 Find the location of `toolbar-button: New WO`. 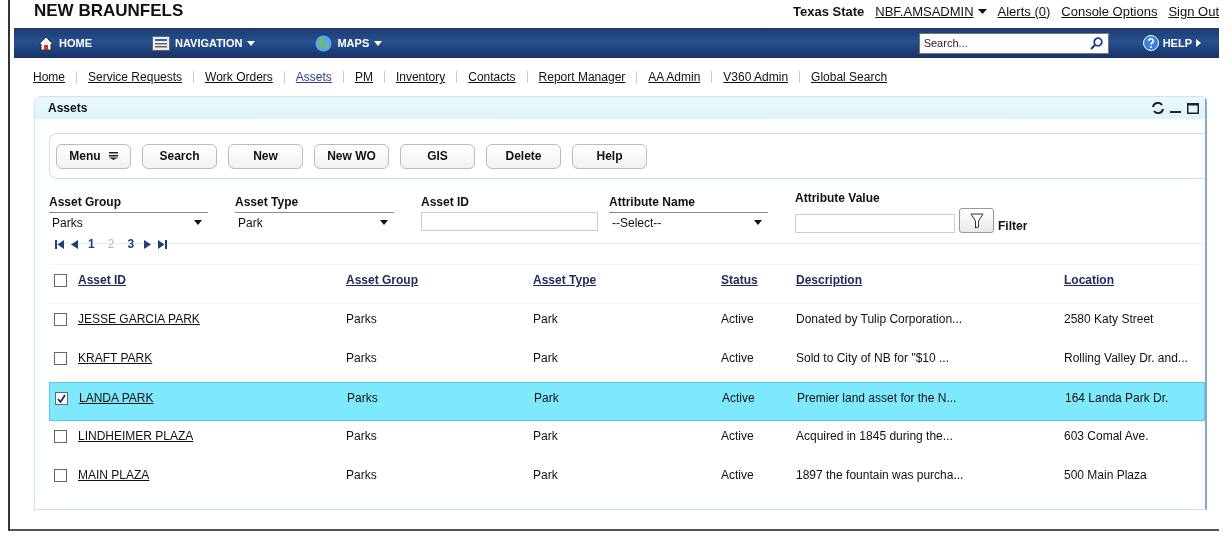

toolbar-button: New WO is located at coordinates (351, 156).